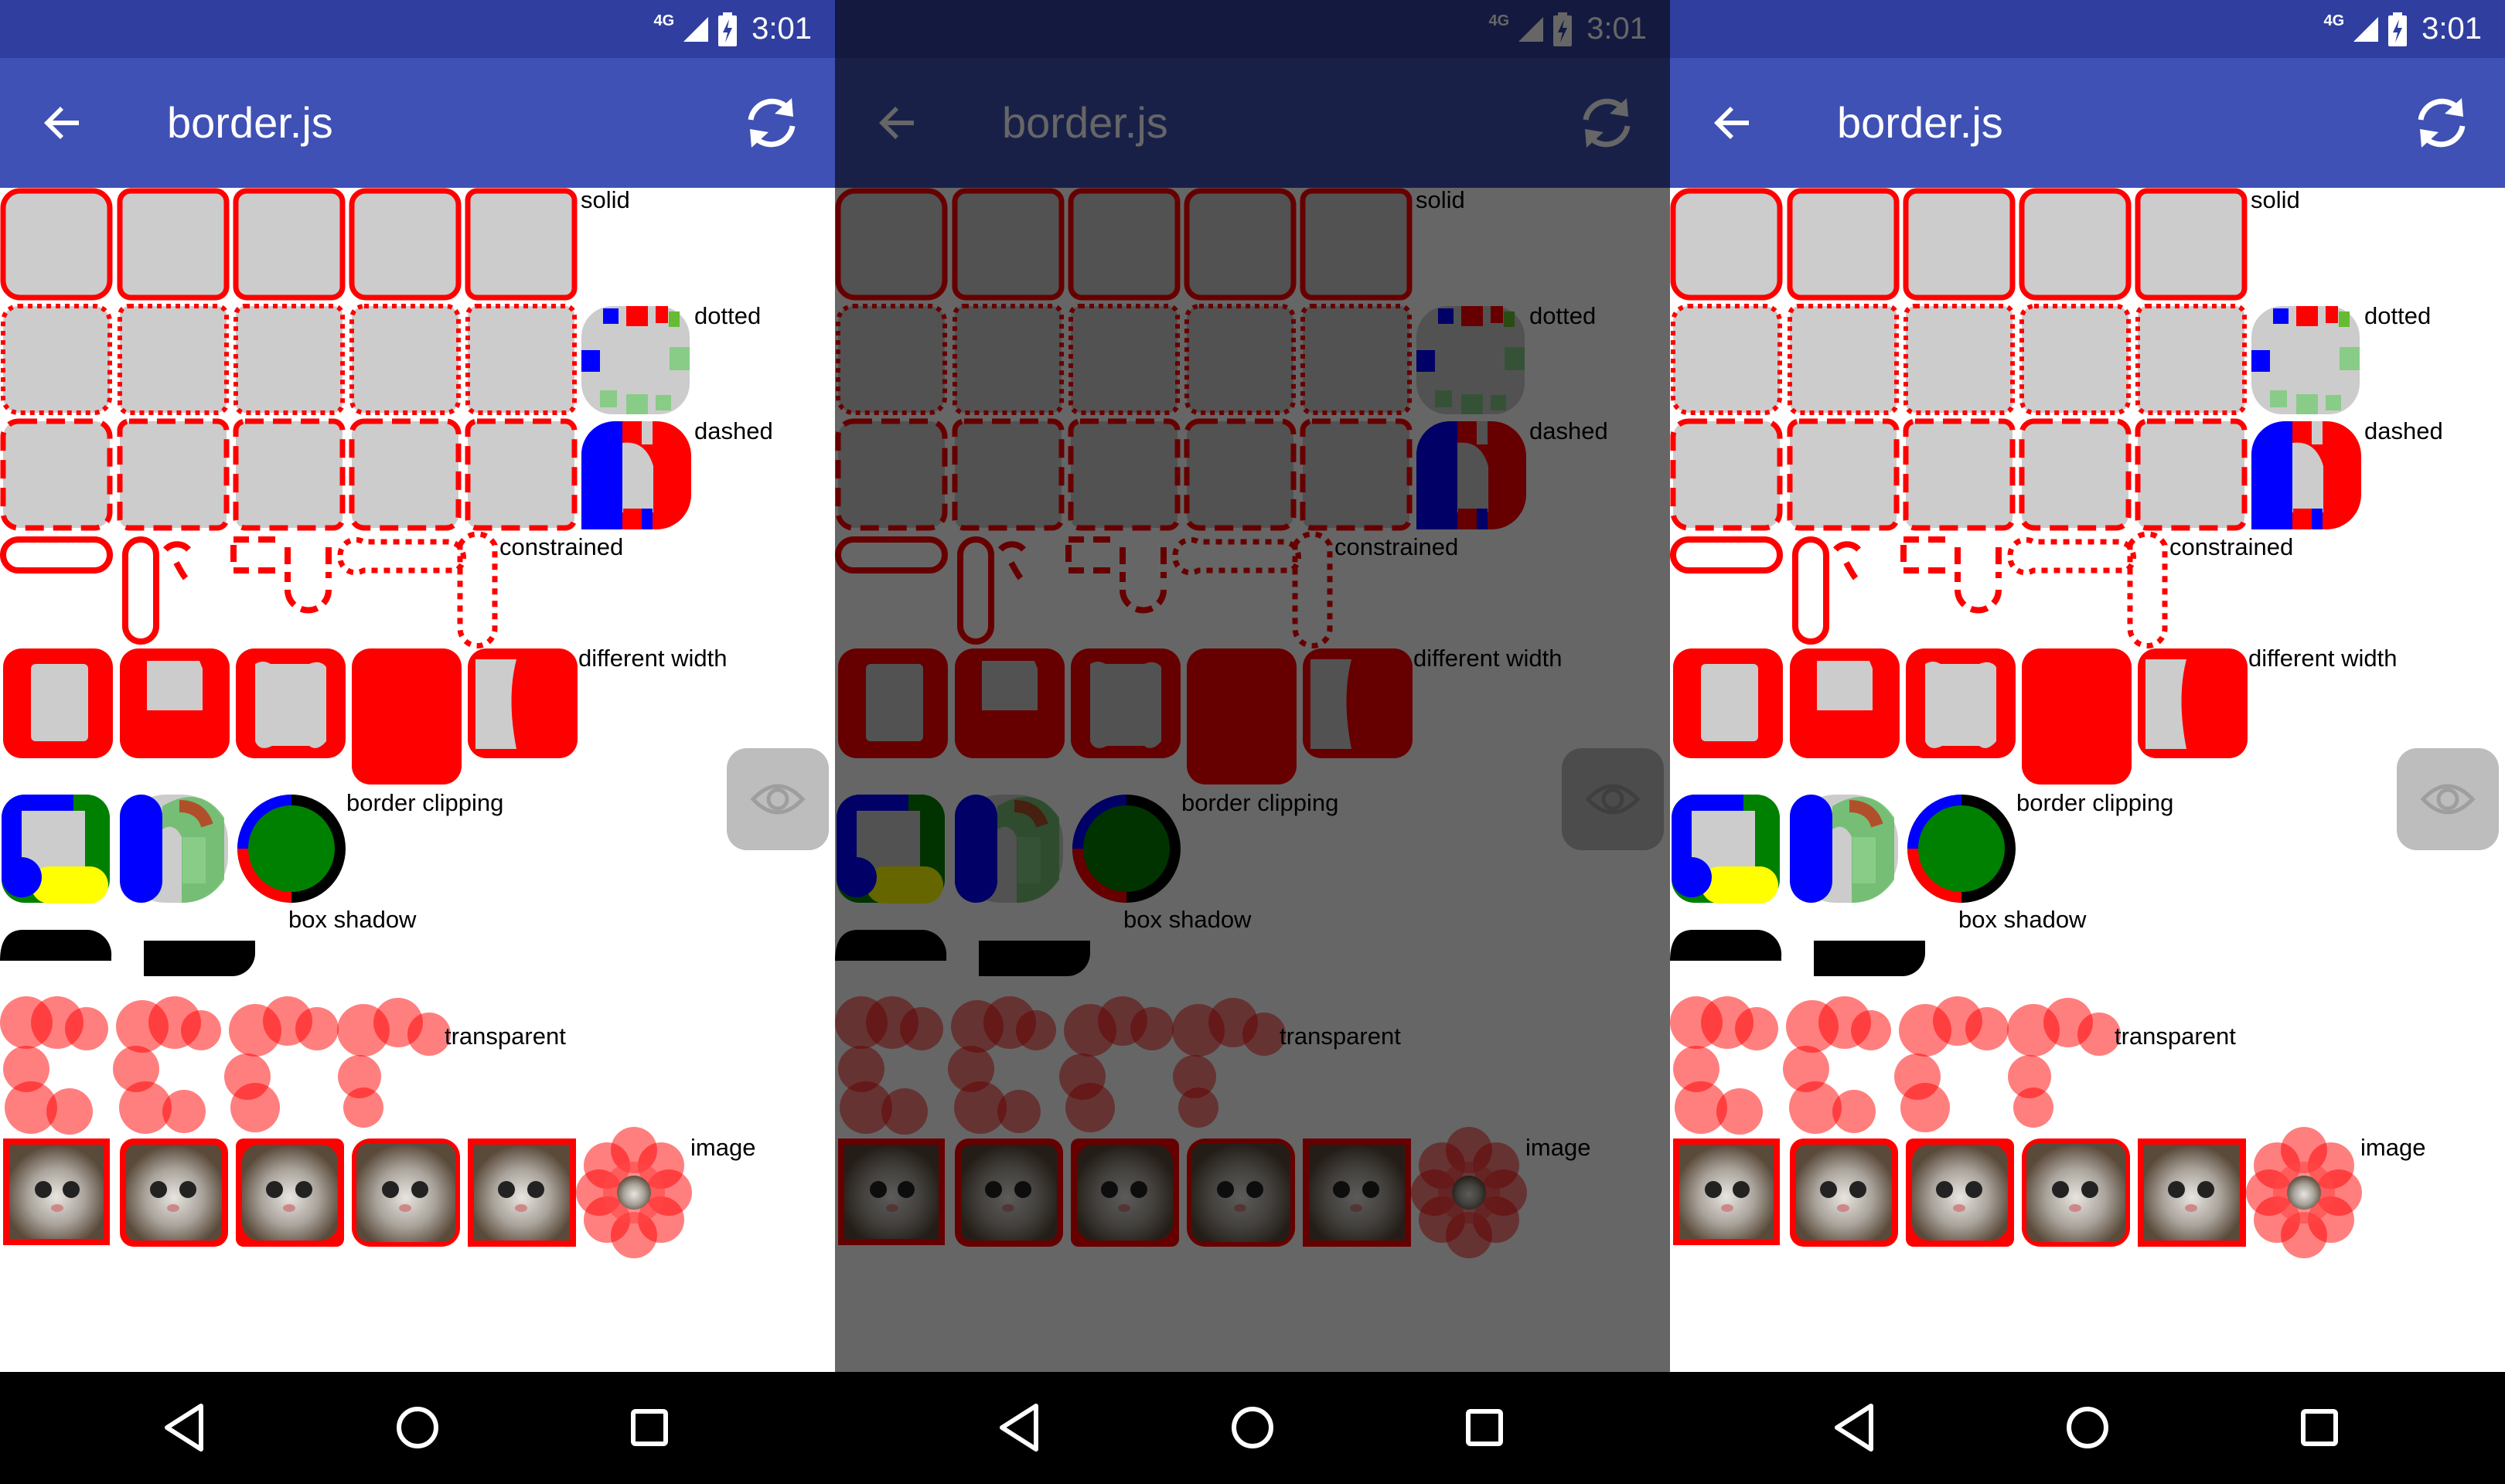  What do you see at coordinates (782, 29) in the screenshot?
I see `status-clock: 3:01` at bounding box center [782, 29].